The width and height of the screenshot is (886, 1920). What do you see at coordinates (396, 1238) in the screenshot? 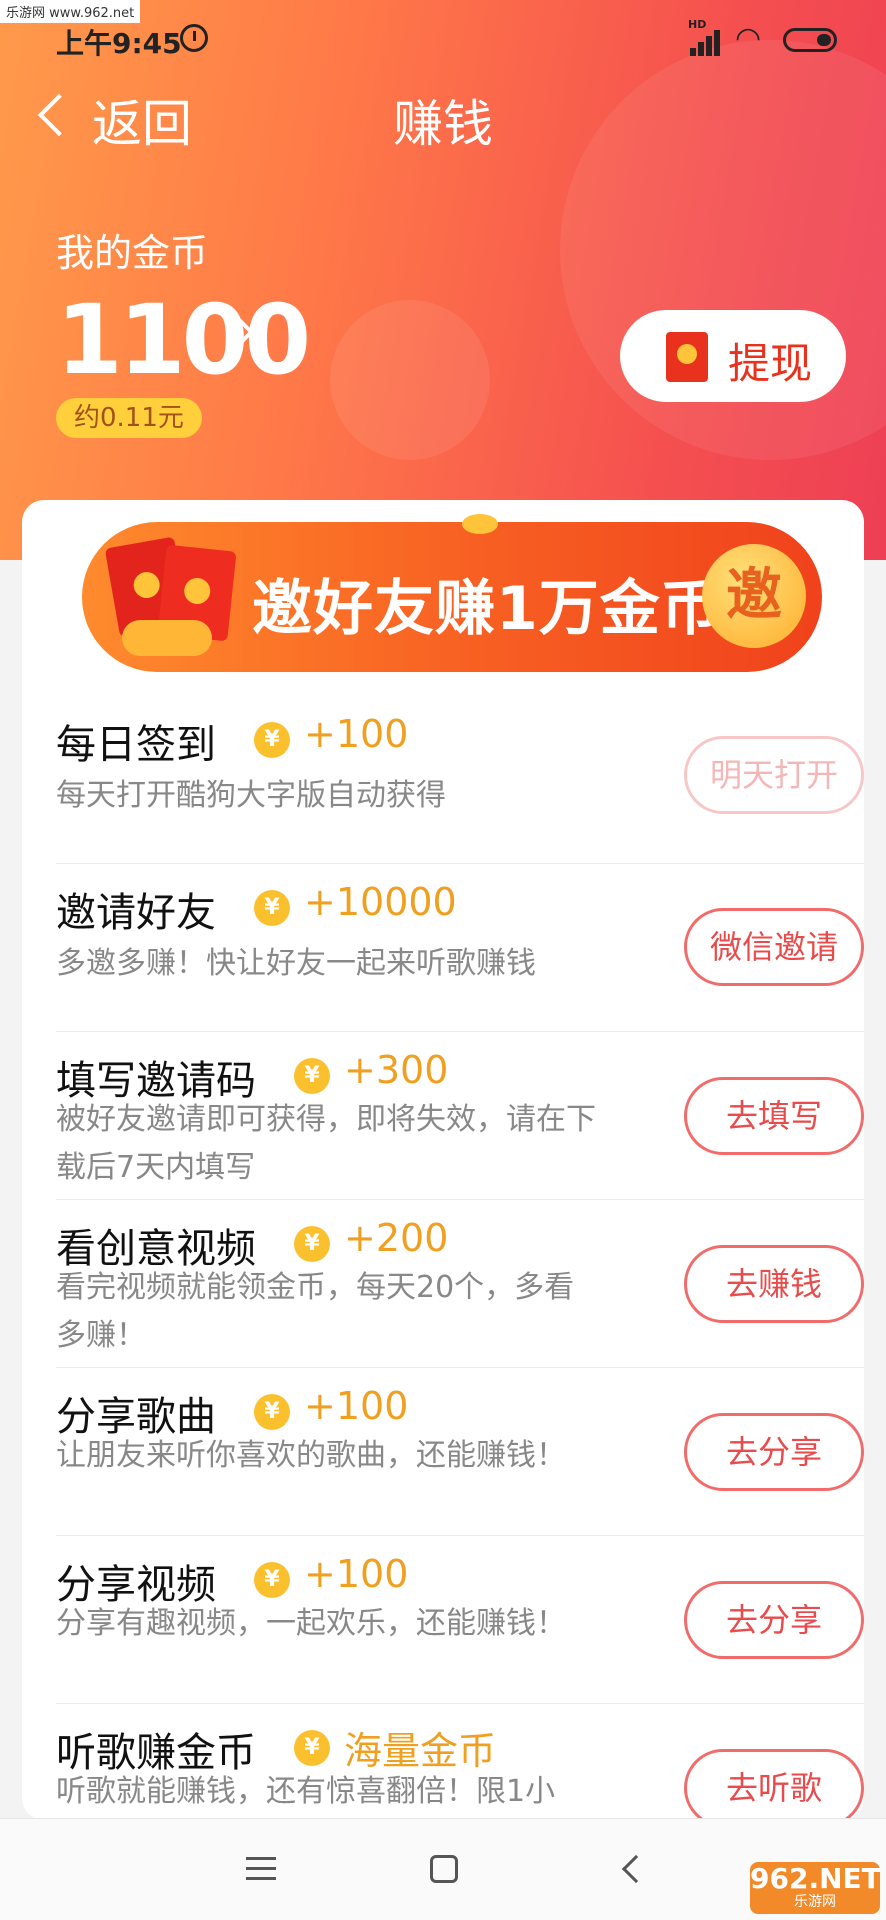
I see `task-reward: +200` at bounding box center [396, 1238].